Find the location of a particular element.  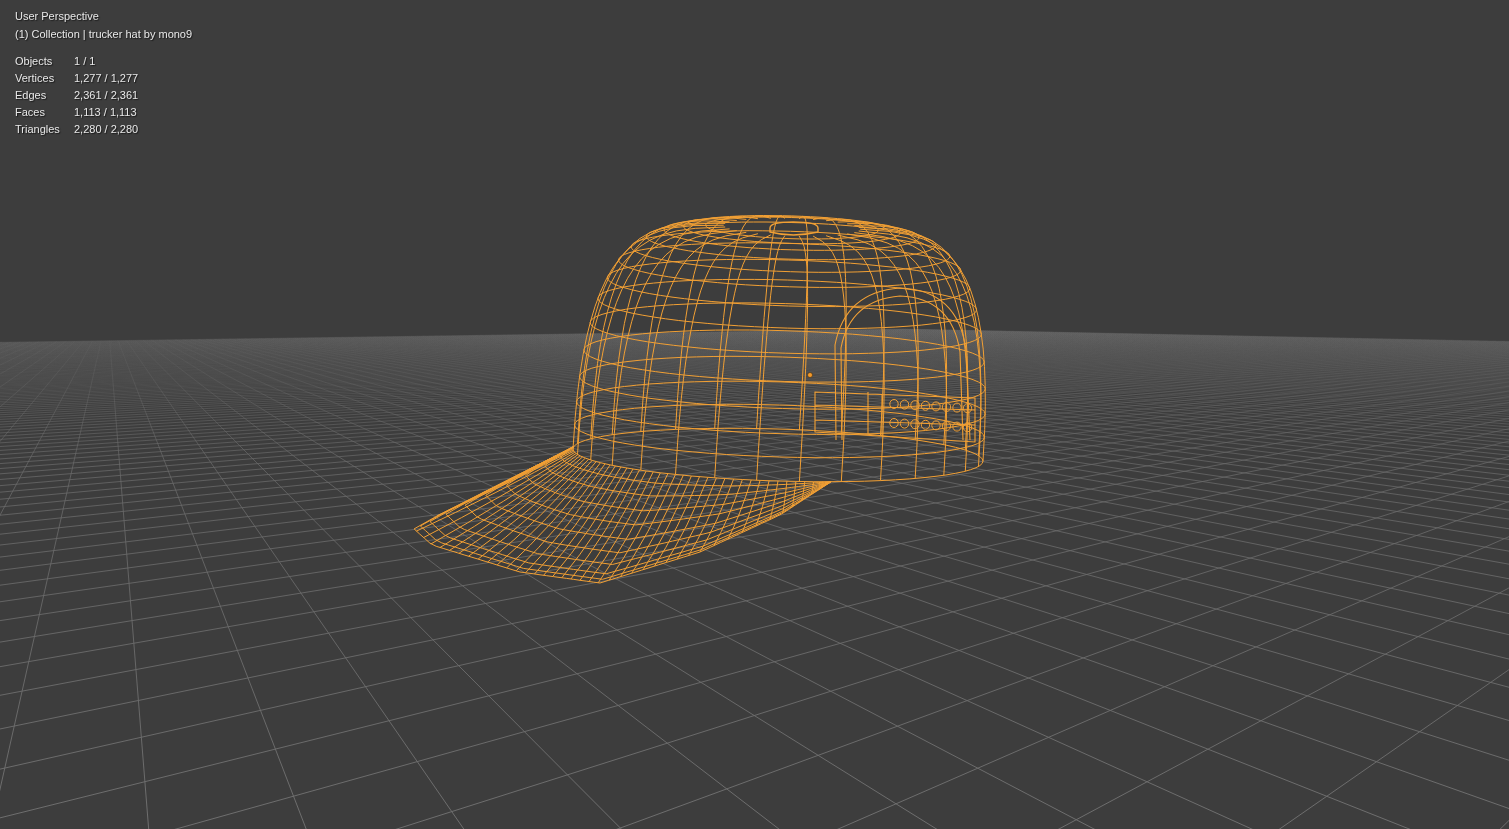

stat-label: Edges is located at coordinates (31, 95).